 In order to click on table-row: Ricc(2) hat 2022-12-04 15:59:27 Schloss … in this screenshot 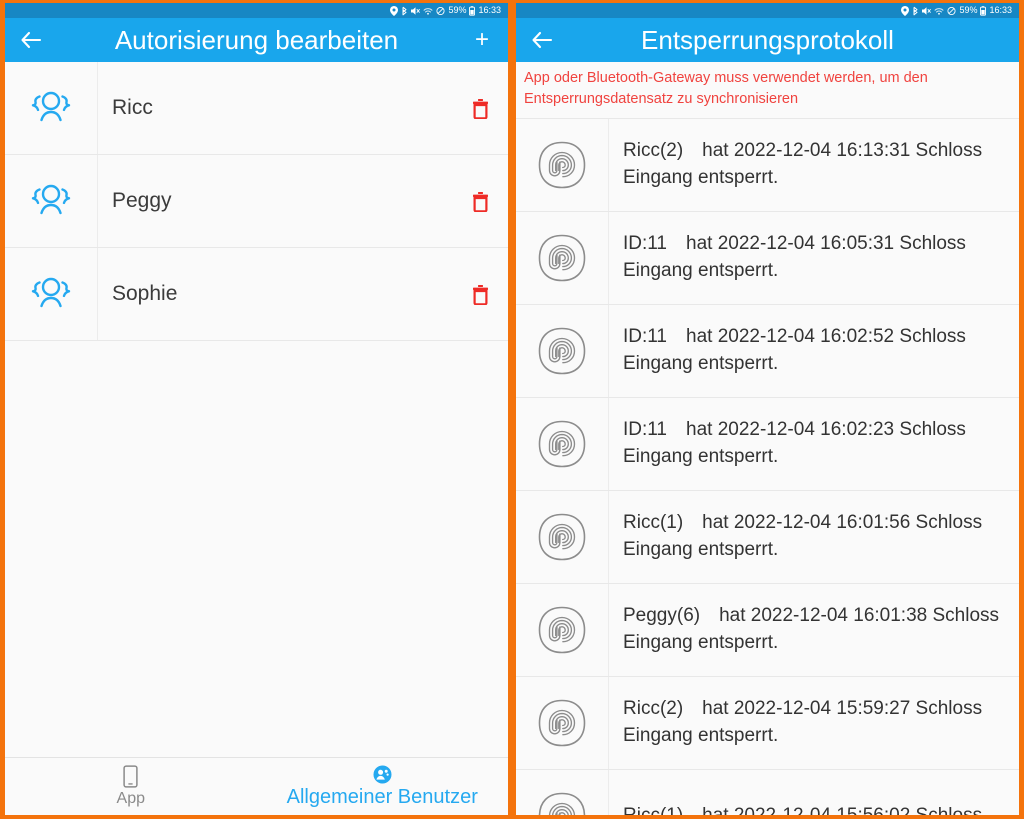, I will do `click(767, 724)`.